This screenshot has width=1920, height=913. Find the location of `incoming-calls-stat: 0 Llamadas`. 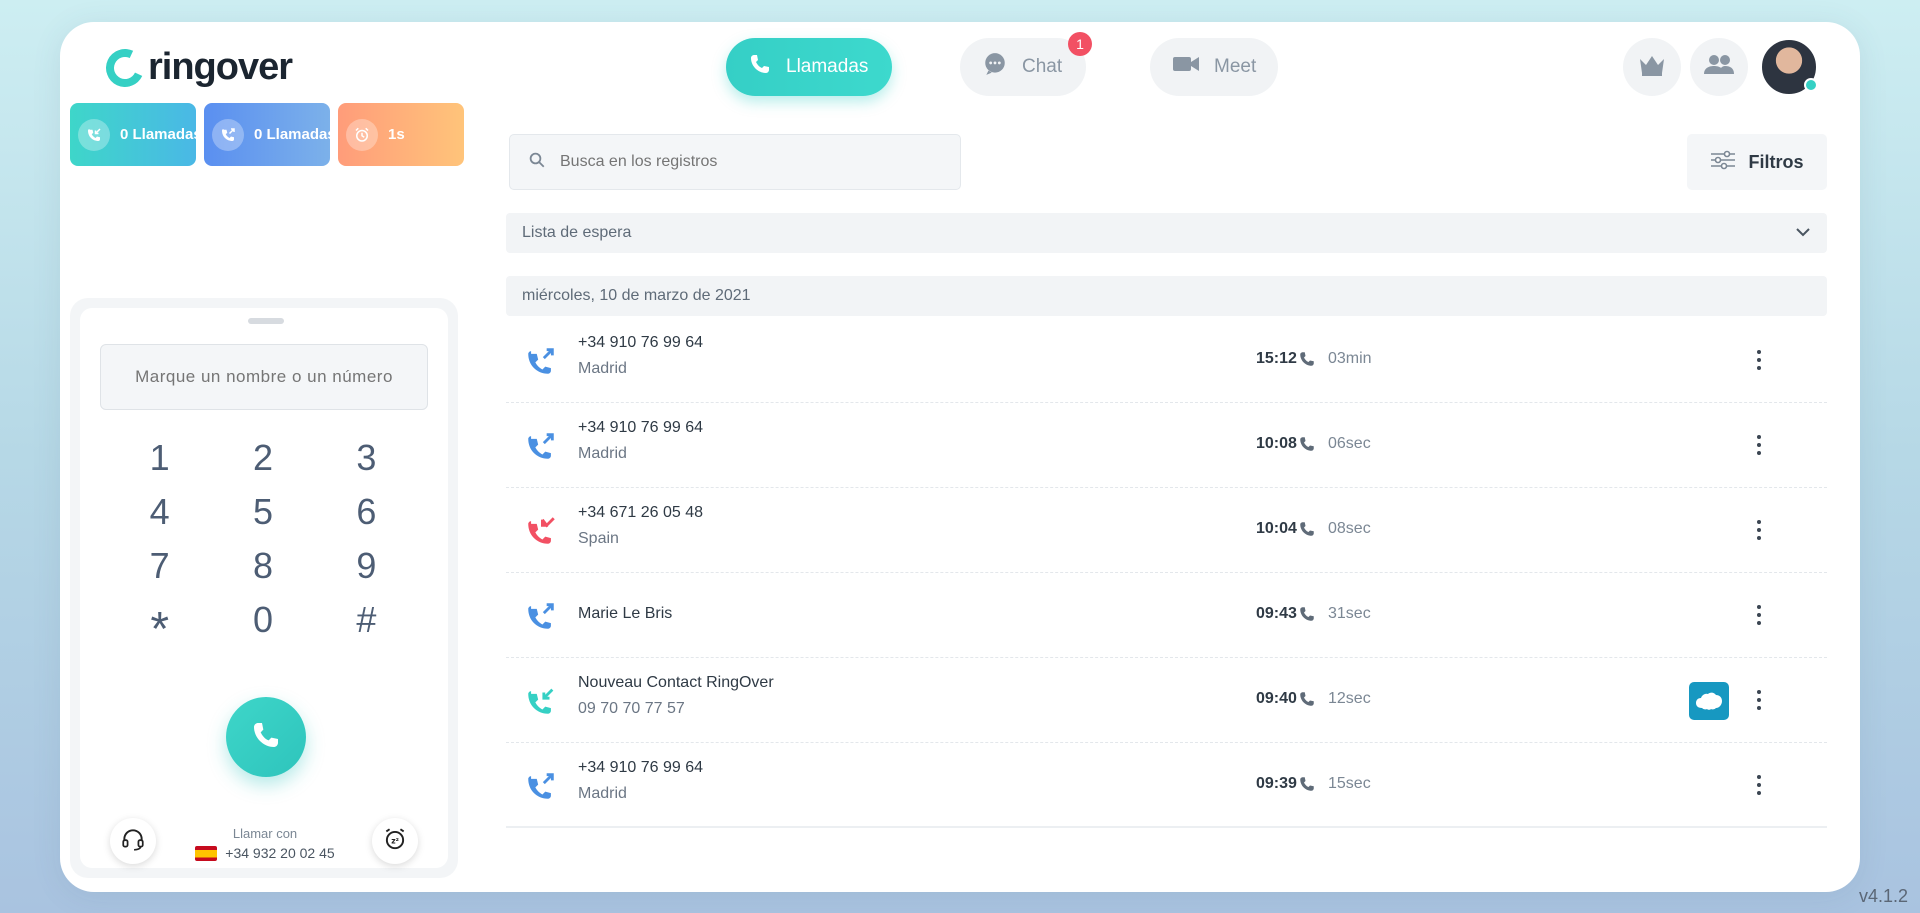

incoming-calls-stat: 0 Llamadas is located at coordinates (133, 134).